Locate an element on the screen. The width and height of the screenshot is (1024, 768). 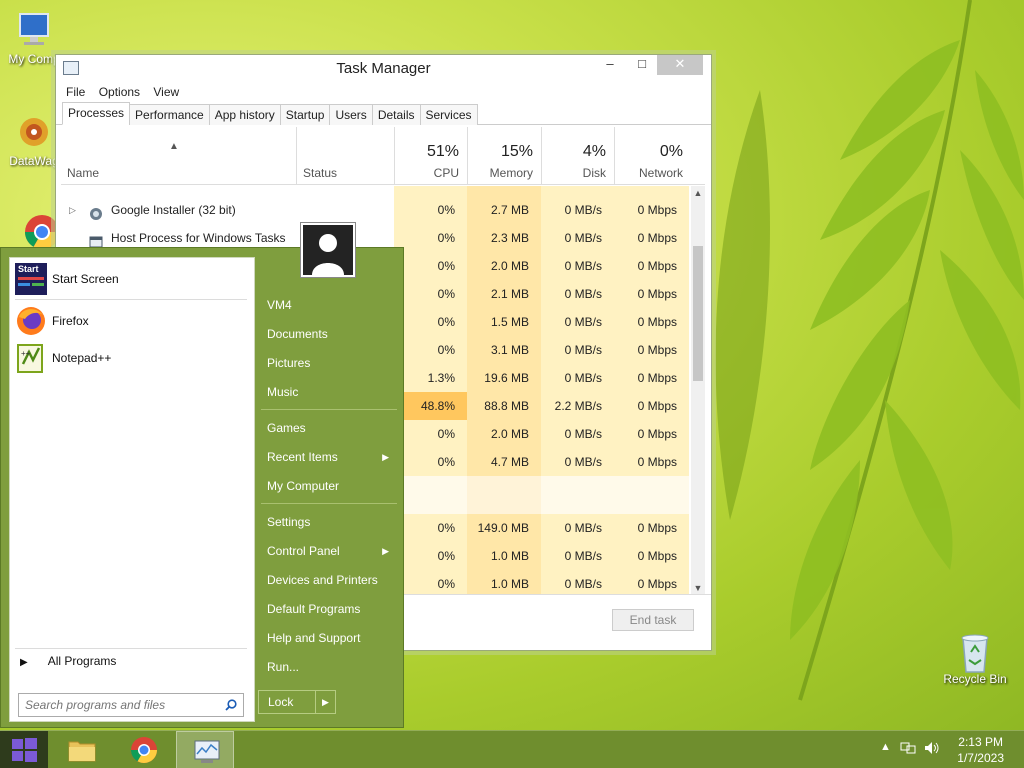
scroll-up-icon: ▲ is located at coordinates (698, 193).